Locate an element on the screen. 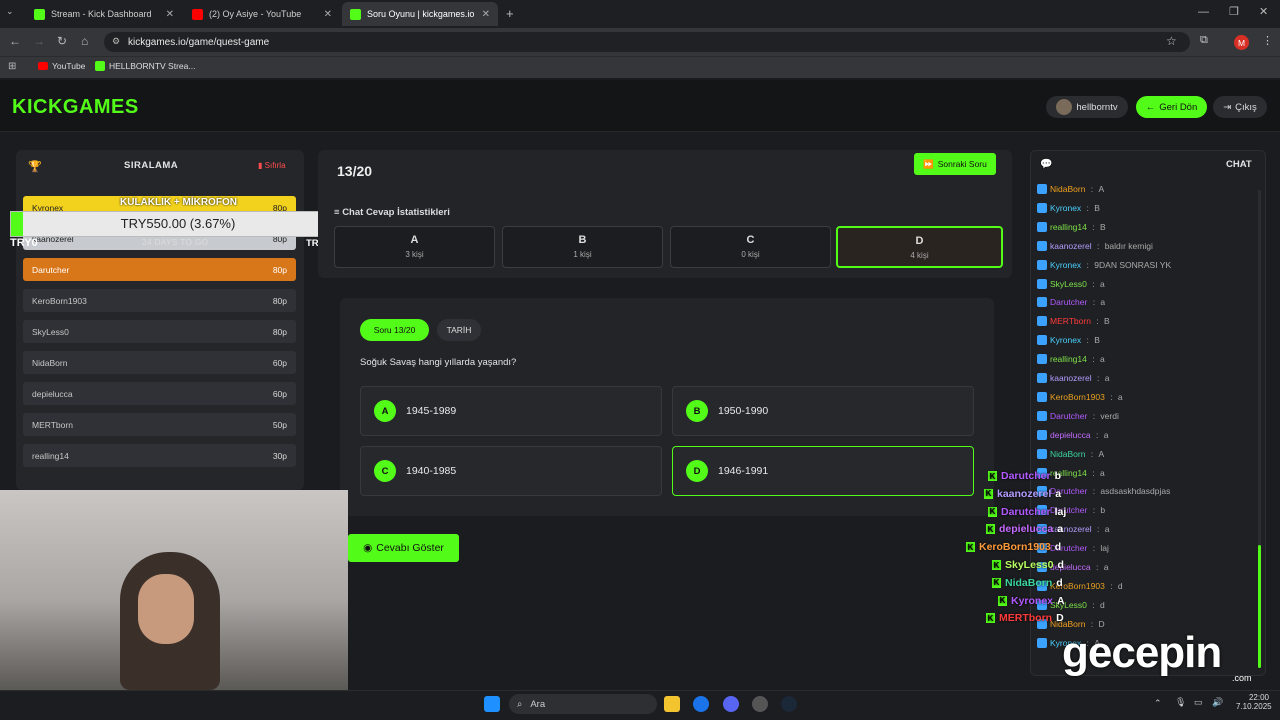 This screenshot has height=720, width=1280. overlay-text: a is located at coordinates (1060, 529).